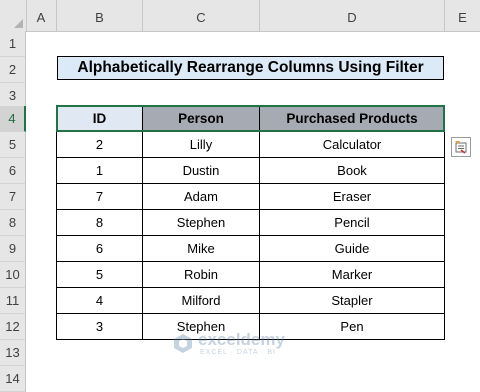  I want to click on watermark: exceldemy EXCEL · DATA · BI, so click(245, 345).